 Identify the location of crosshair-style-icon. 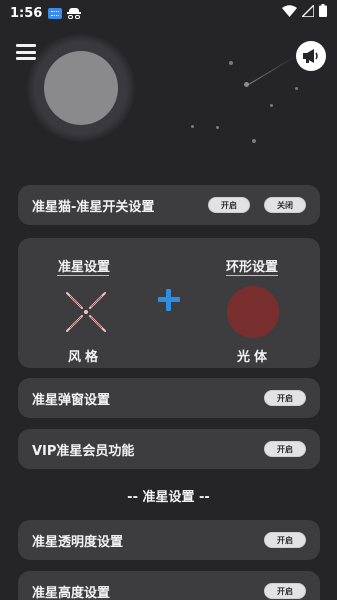
(86, 312).